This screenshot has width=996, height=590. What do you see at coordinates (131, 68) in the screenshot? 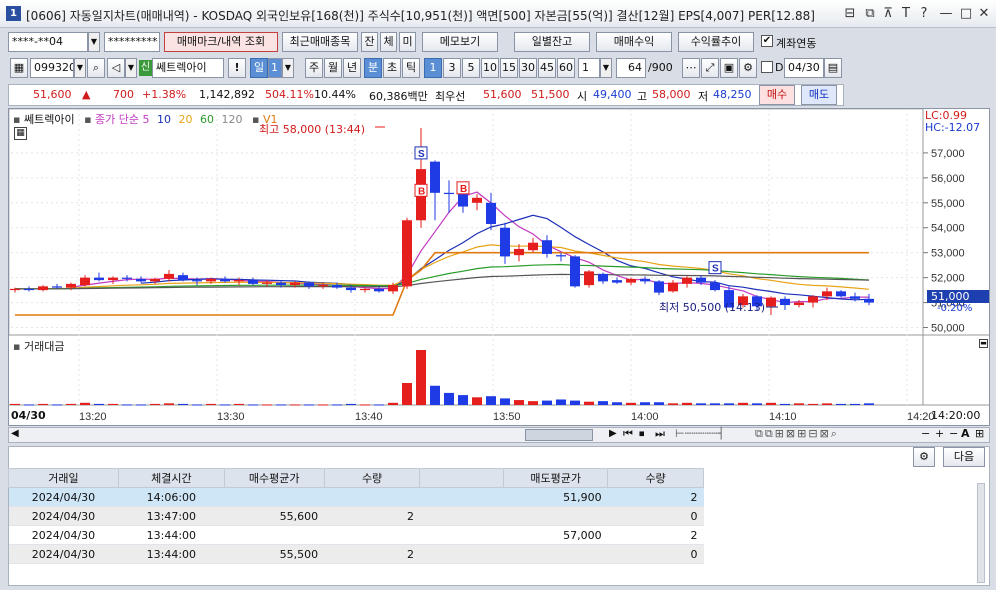
I see `speaker-dropdown-icon: ▼` at bounding box center [131, 68].